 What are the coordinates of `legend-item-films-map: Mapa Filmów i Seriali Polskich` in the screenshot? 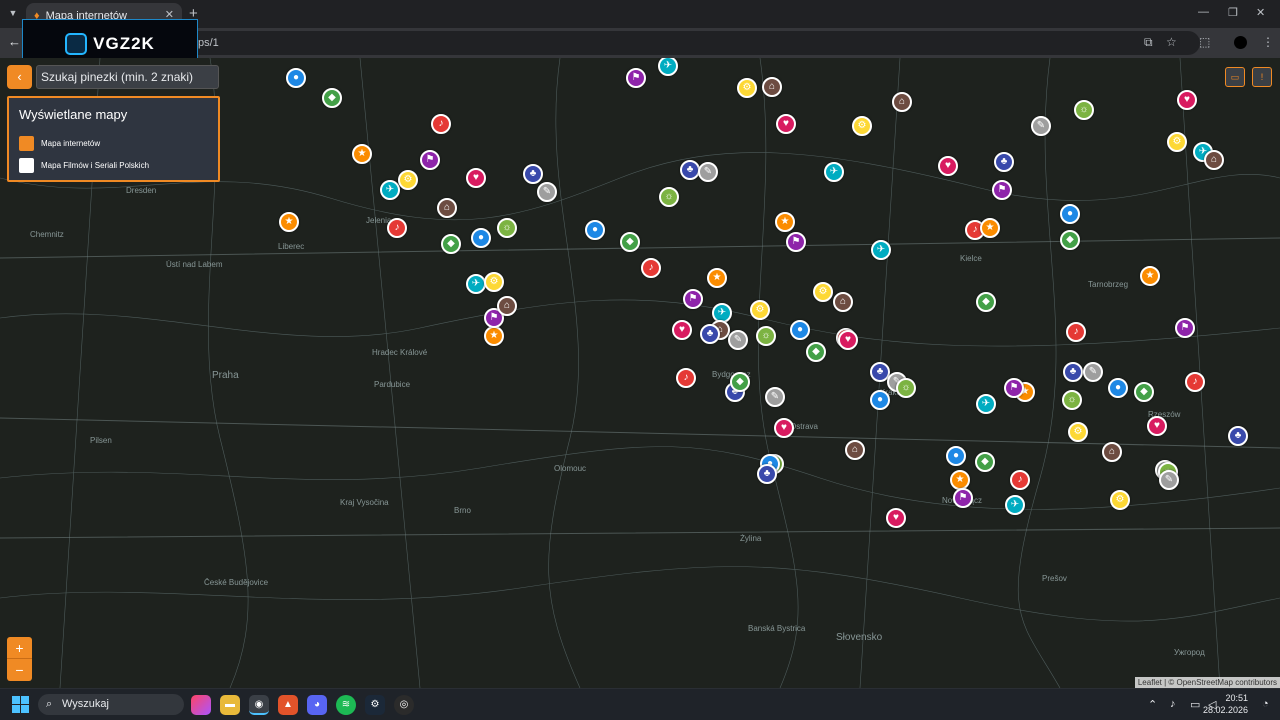 It's located at (113, 165).